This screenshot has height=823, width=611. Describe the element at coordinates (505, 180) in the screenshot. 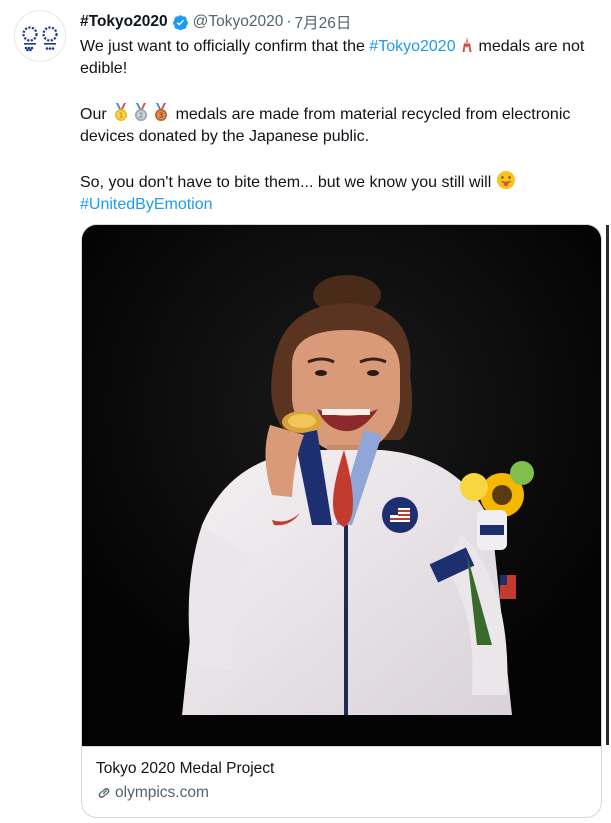

I see `face-with-tongue-emoji` at that location.